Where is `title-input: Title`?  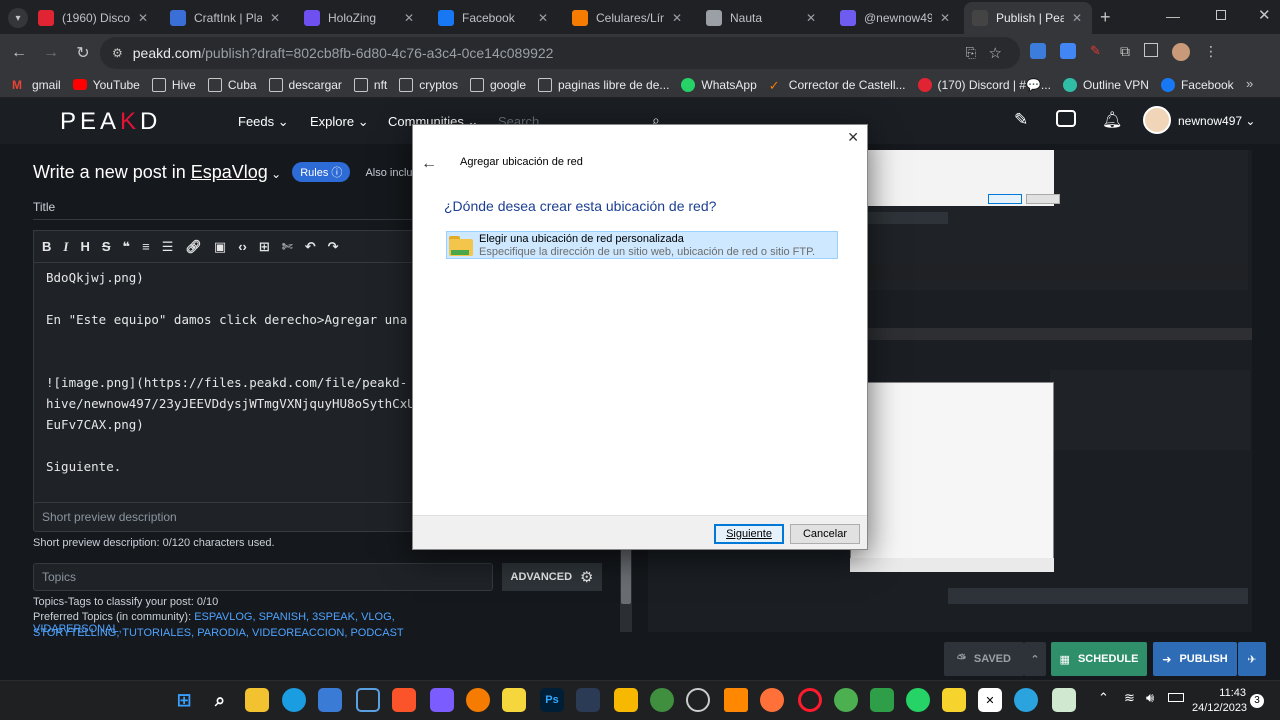 title-input: Title is located at coordinates (223, 206).